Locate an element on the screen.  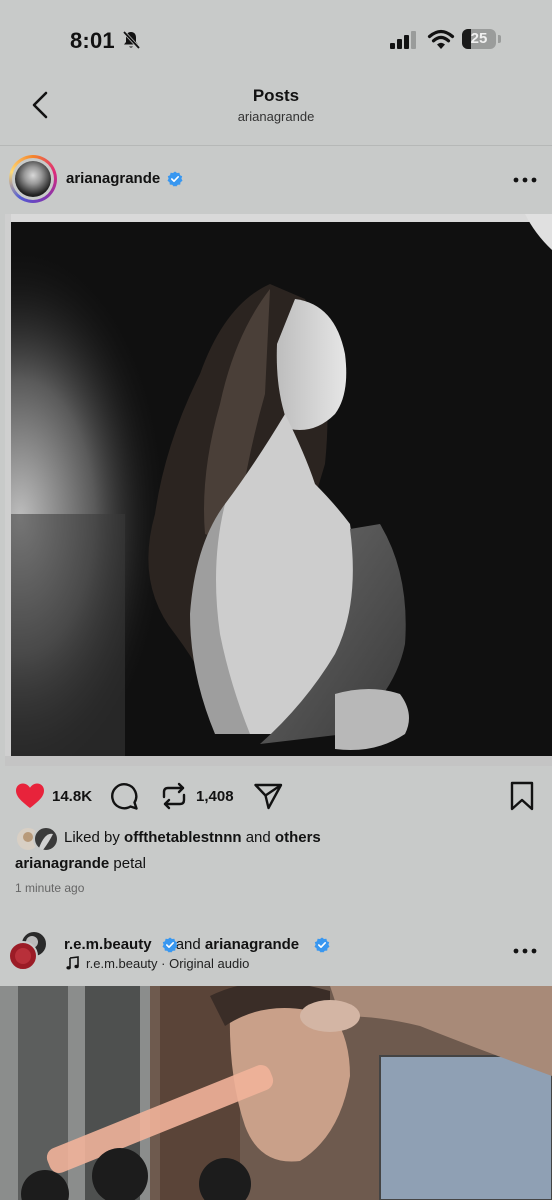
avatar-story-ring is located at coordinates (33, 179).